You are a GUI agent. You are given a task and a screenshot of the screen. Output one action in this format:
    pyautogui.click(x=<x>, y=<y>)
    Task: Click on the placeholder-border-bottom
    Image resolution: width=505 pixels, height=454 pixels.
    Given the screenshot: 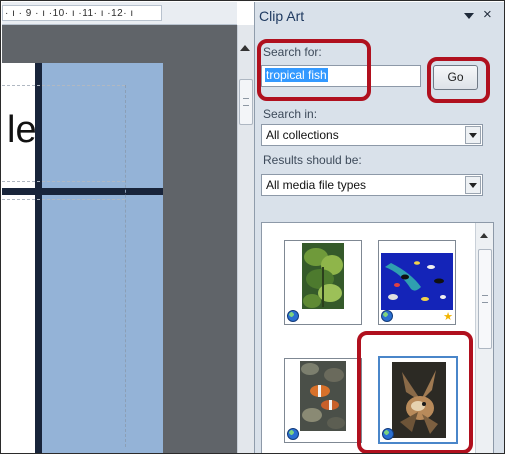 What is the action you would take?
    pyautogui.click(x=63, y=181)
    